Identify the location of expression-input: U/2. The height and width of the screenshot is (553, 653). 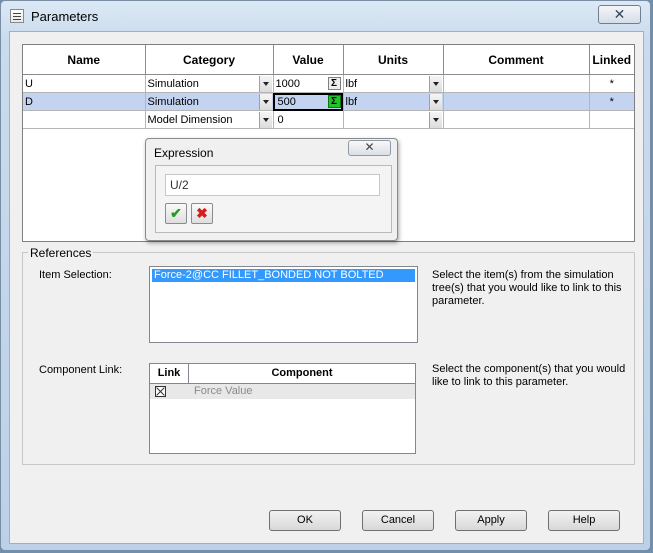
(272, 185).